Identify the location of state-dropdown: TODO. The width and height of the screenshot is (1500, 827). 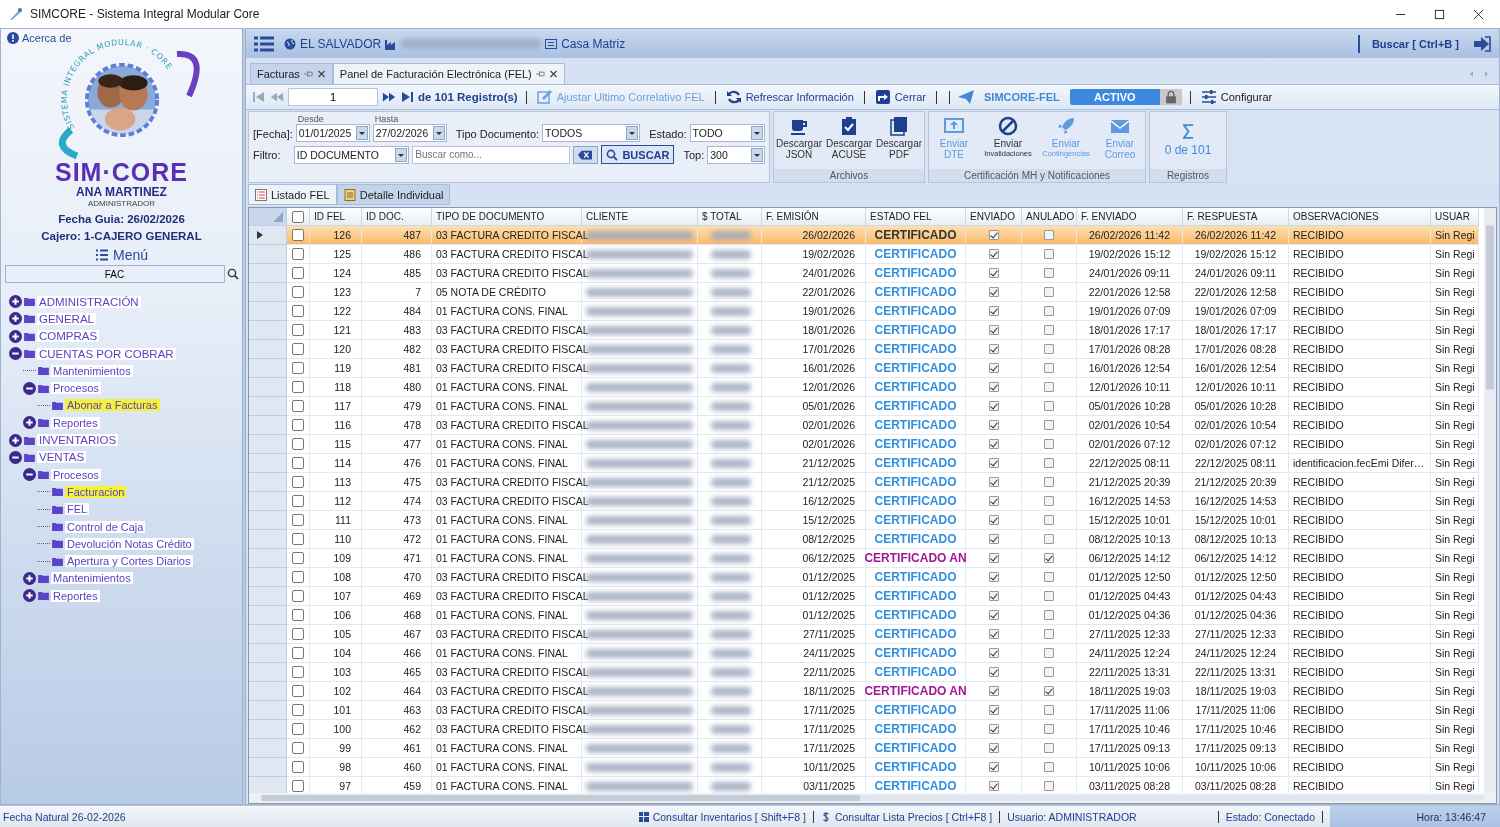
(727, 133).